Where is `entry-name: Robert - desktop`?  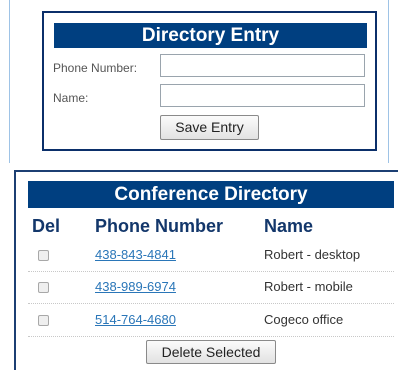
entry-name: Robert - desktop is located at coordinates (312, 254).